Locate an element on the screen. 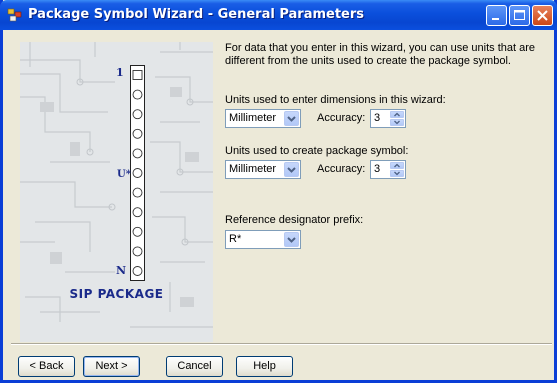 The width and height of the screenshot is (557, 383). back-button: < Back is located at coordinates (46, 366).